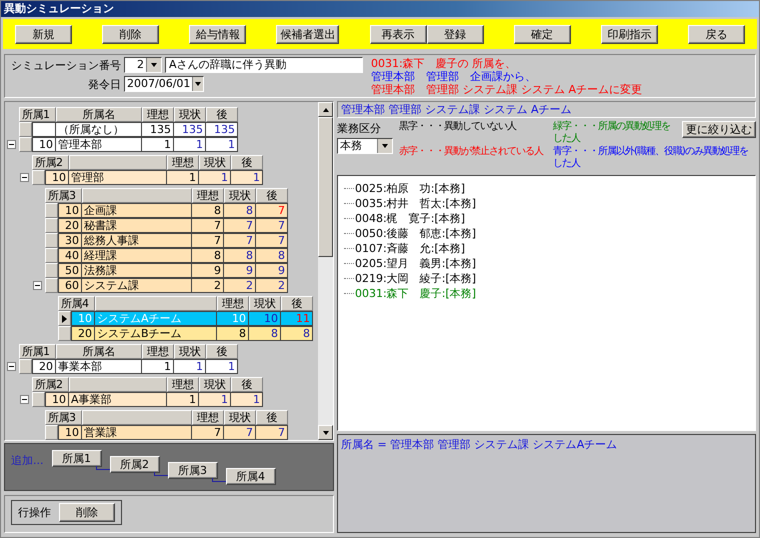 This screenshot has width=760, height=538. I want to click on number-dropdown: 2, so click(143, 65).